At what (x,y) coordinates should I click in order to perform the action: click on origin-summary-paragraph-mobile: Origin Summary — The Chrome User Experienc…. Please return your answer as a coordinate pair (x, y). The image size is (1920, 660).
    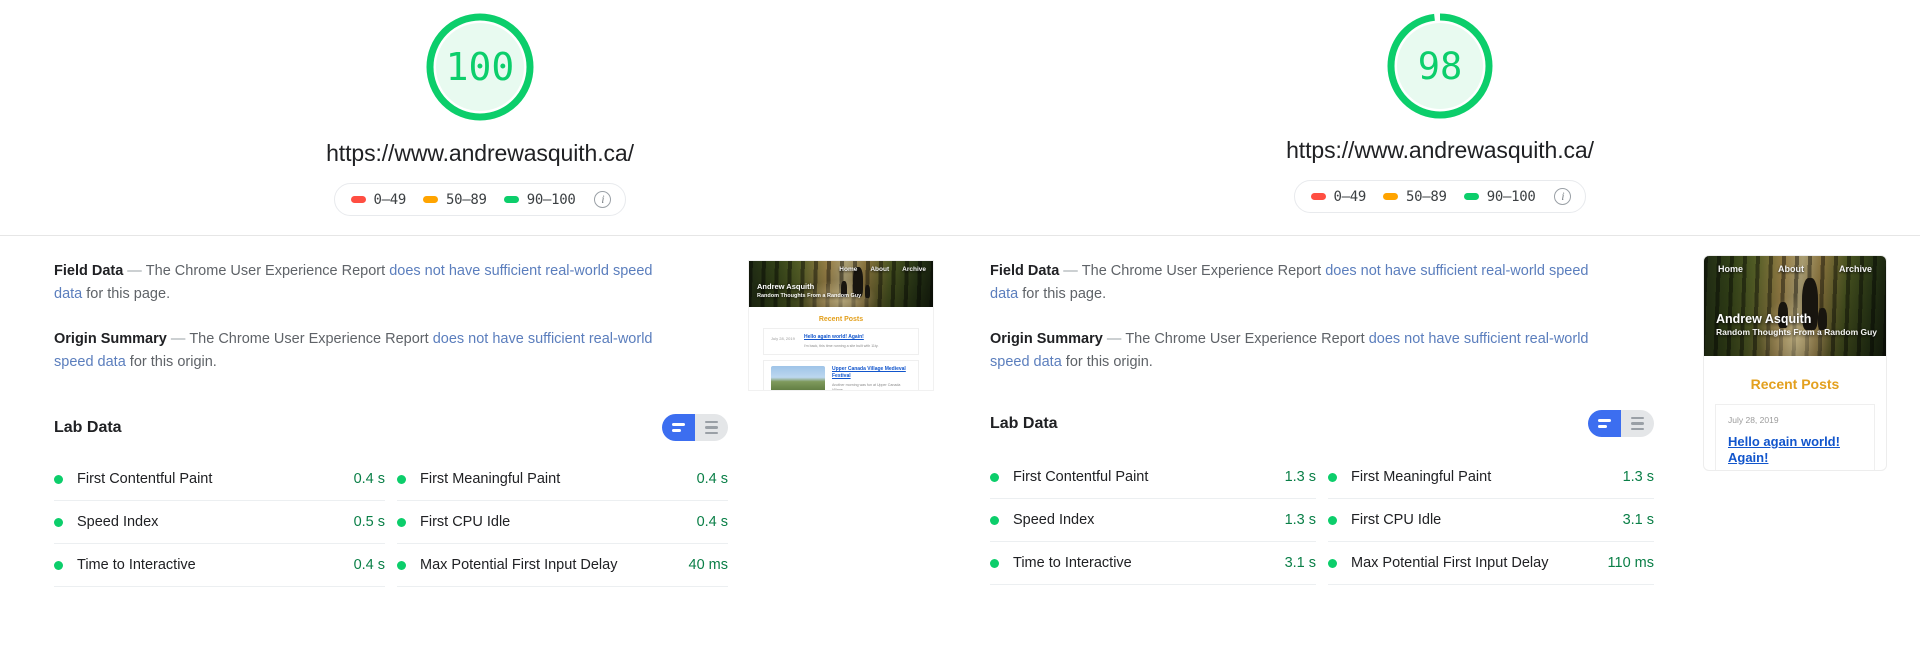
    Looking at the image, I should click on (1290, 351).